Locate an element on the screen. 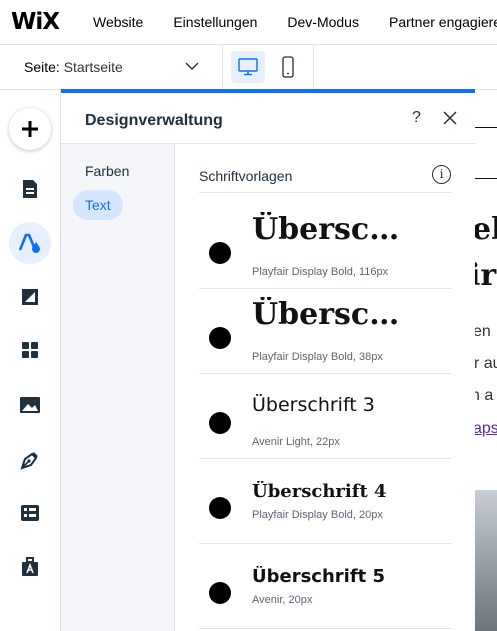  desktop-view-button is located at coordinates (248, 67).